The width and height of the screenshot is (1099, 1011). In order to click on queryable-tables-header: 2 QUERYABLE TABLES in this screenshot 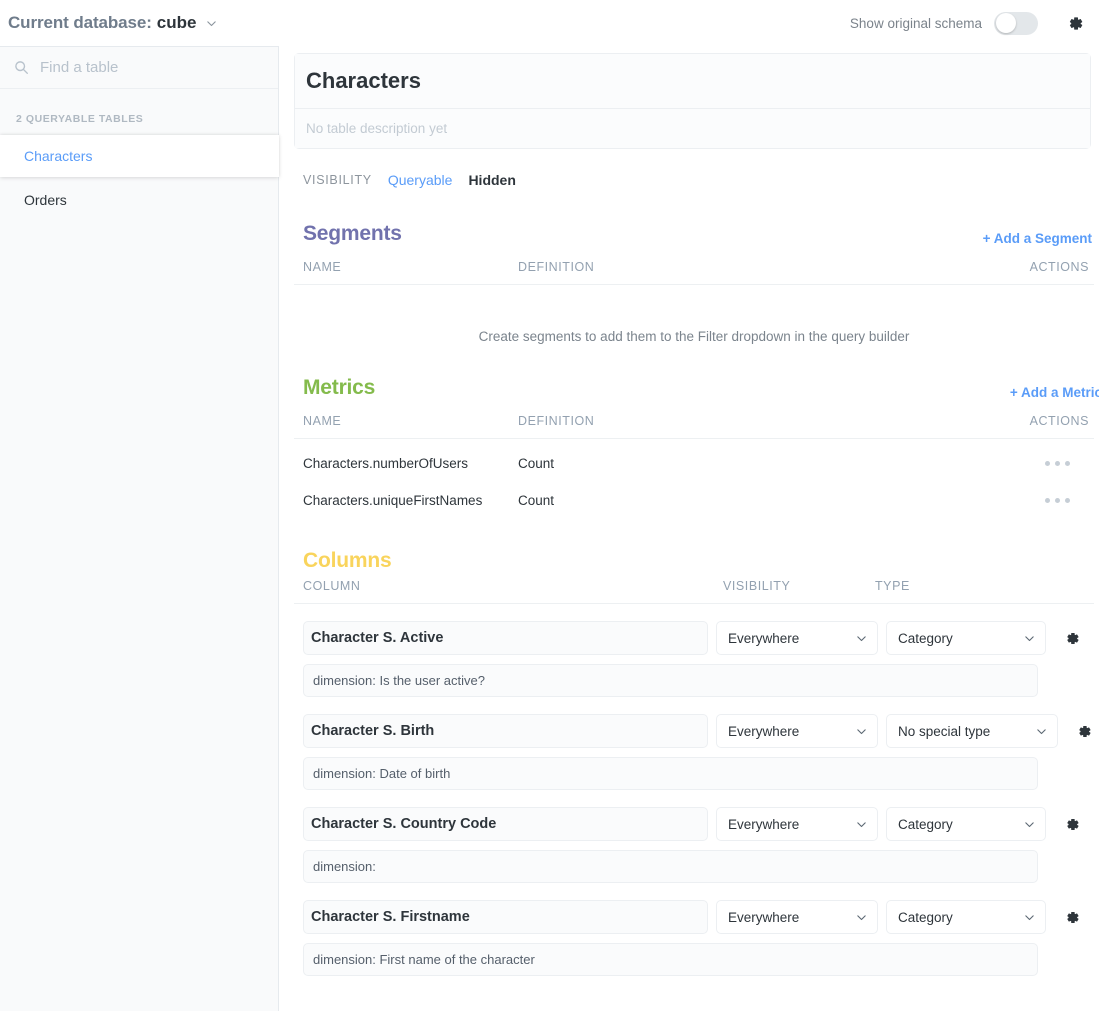, I will do `click(80, 119)`.